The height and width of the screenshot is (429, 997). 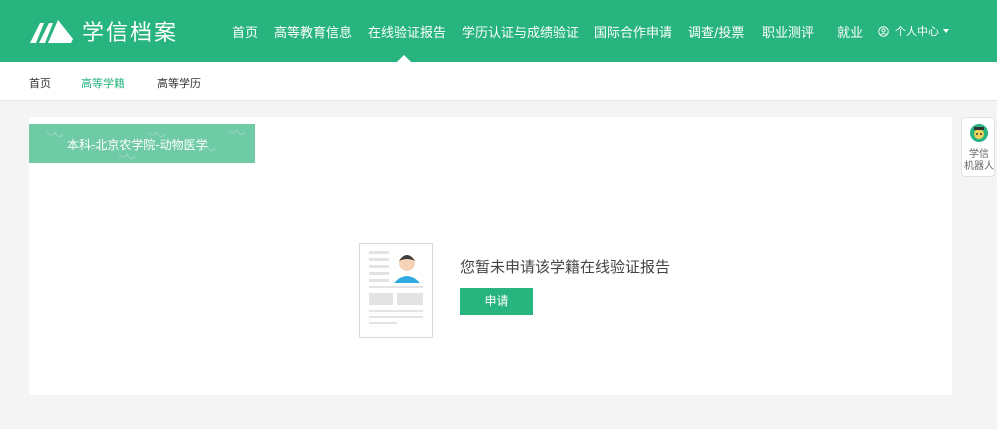 I want to click on nav-international-cooperation: 国际合作申请, so click(x=633, y=31).